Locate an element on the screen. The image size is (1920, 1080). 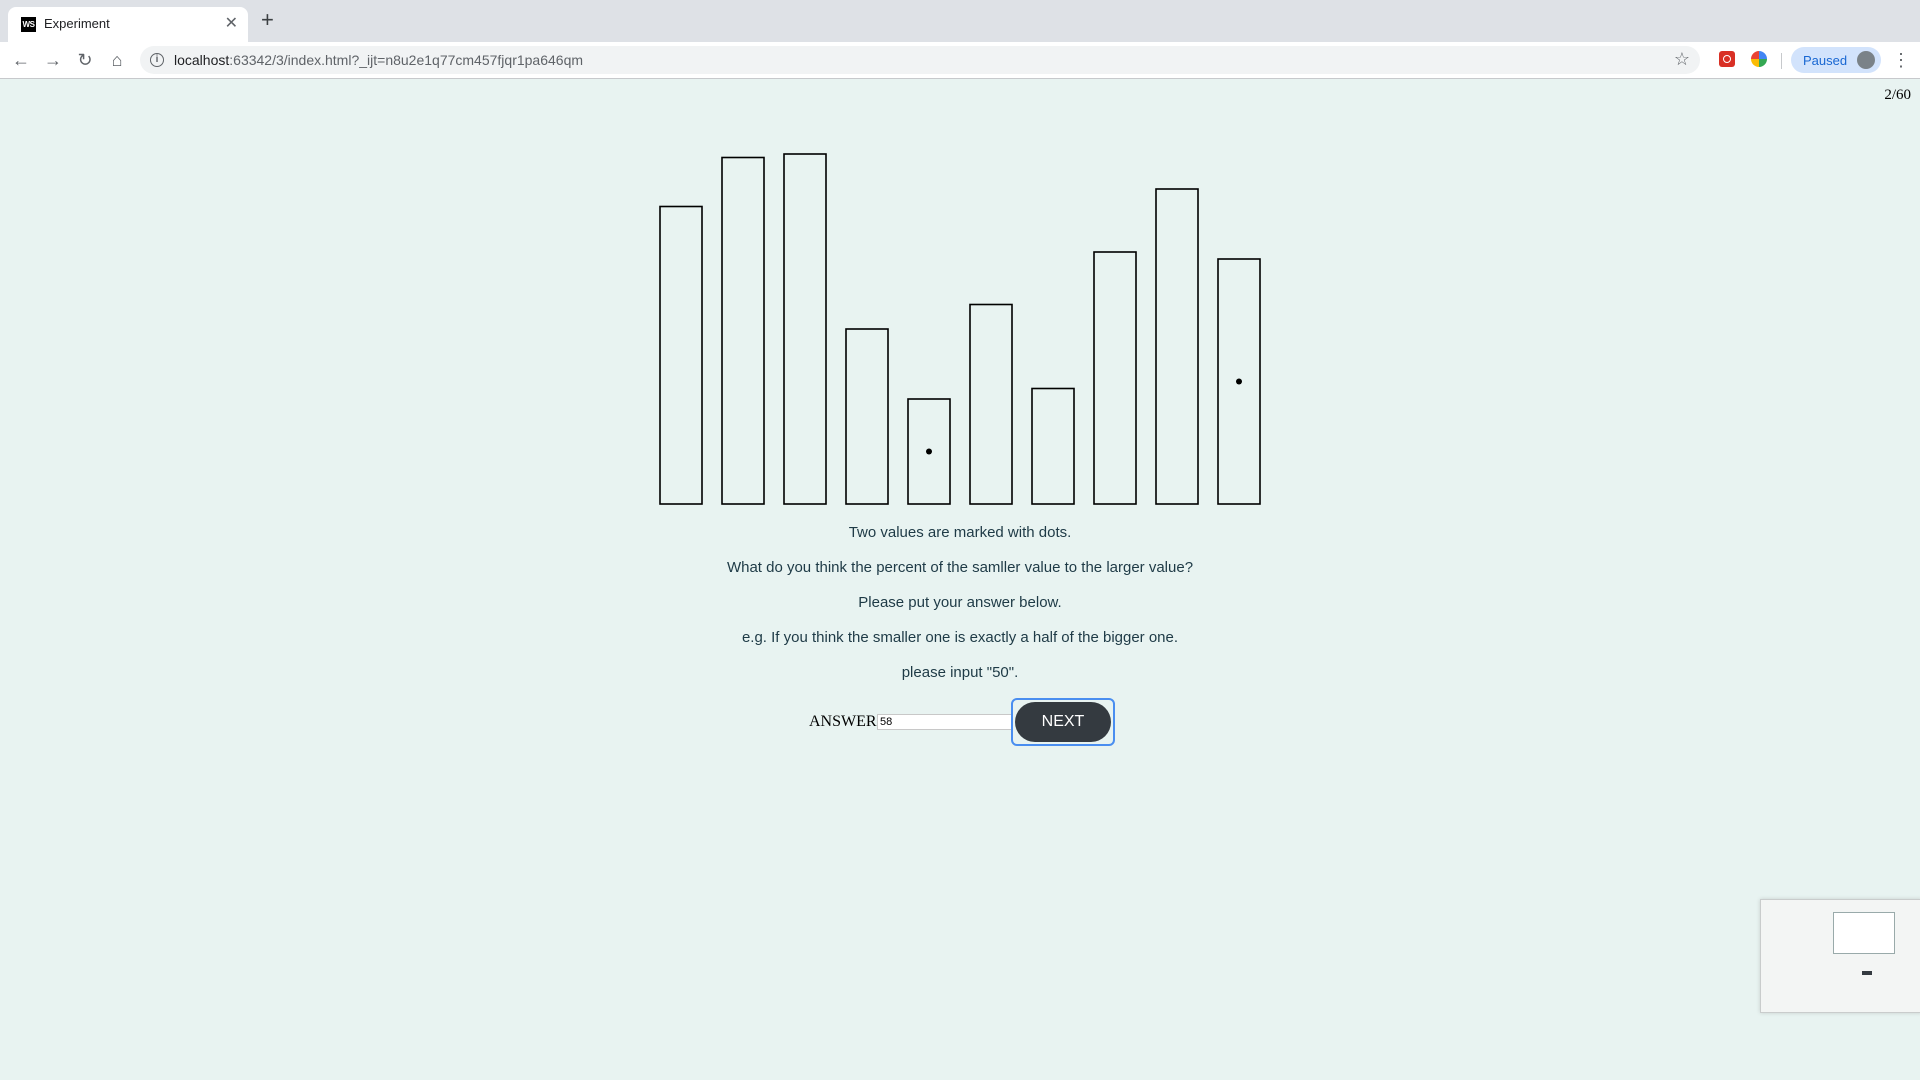
close-tab-icon: ✕ is located at coordinates (231, 23).